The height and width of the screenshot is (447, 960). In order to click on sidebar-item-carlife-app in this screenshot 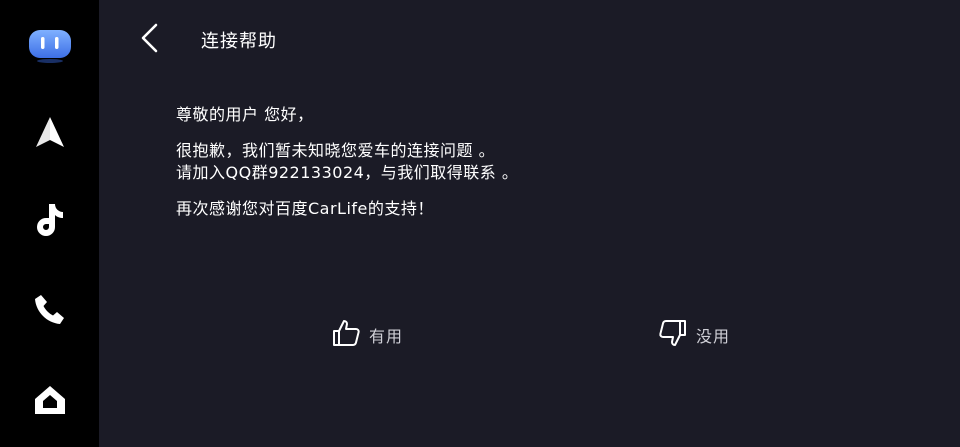, I will do `click(49, 48)`.